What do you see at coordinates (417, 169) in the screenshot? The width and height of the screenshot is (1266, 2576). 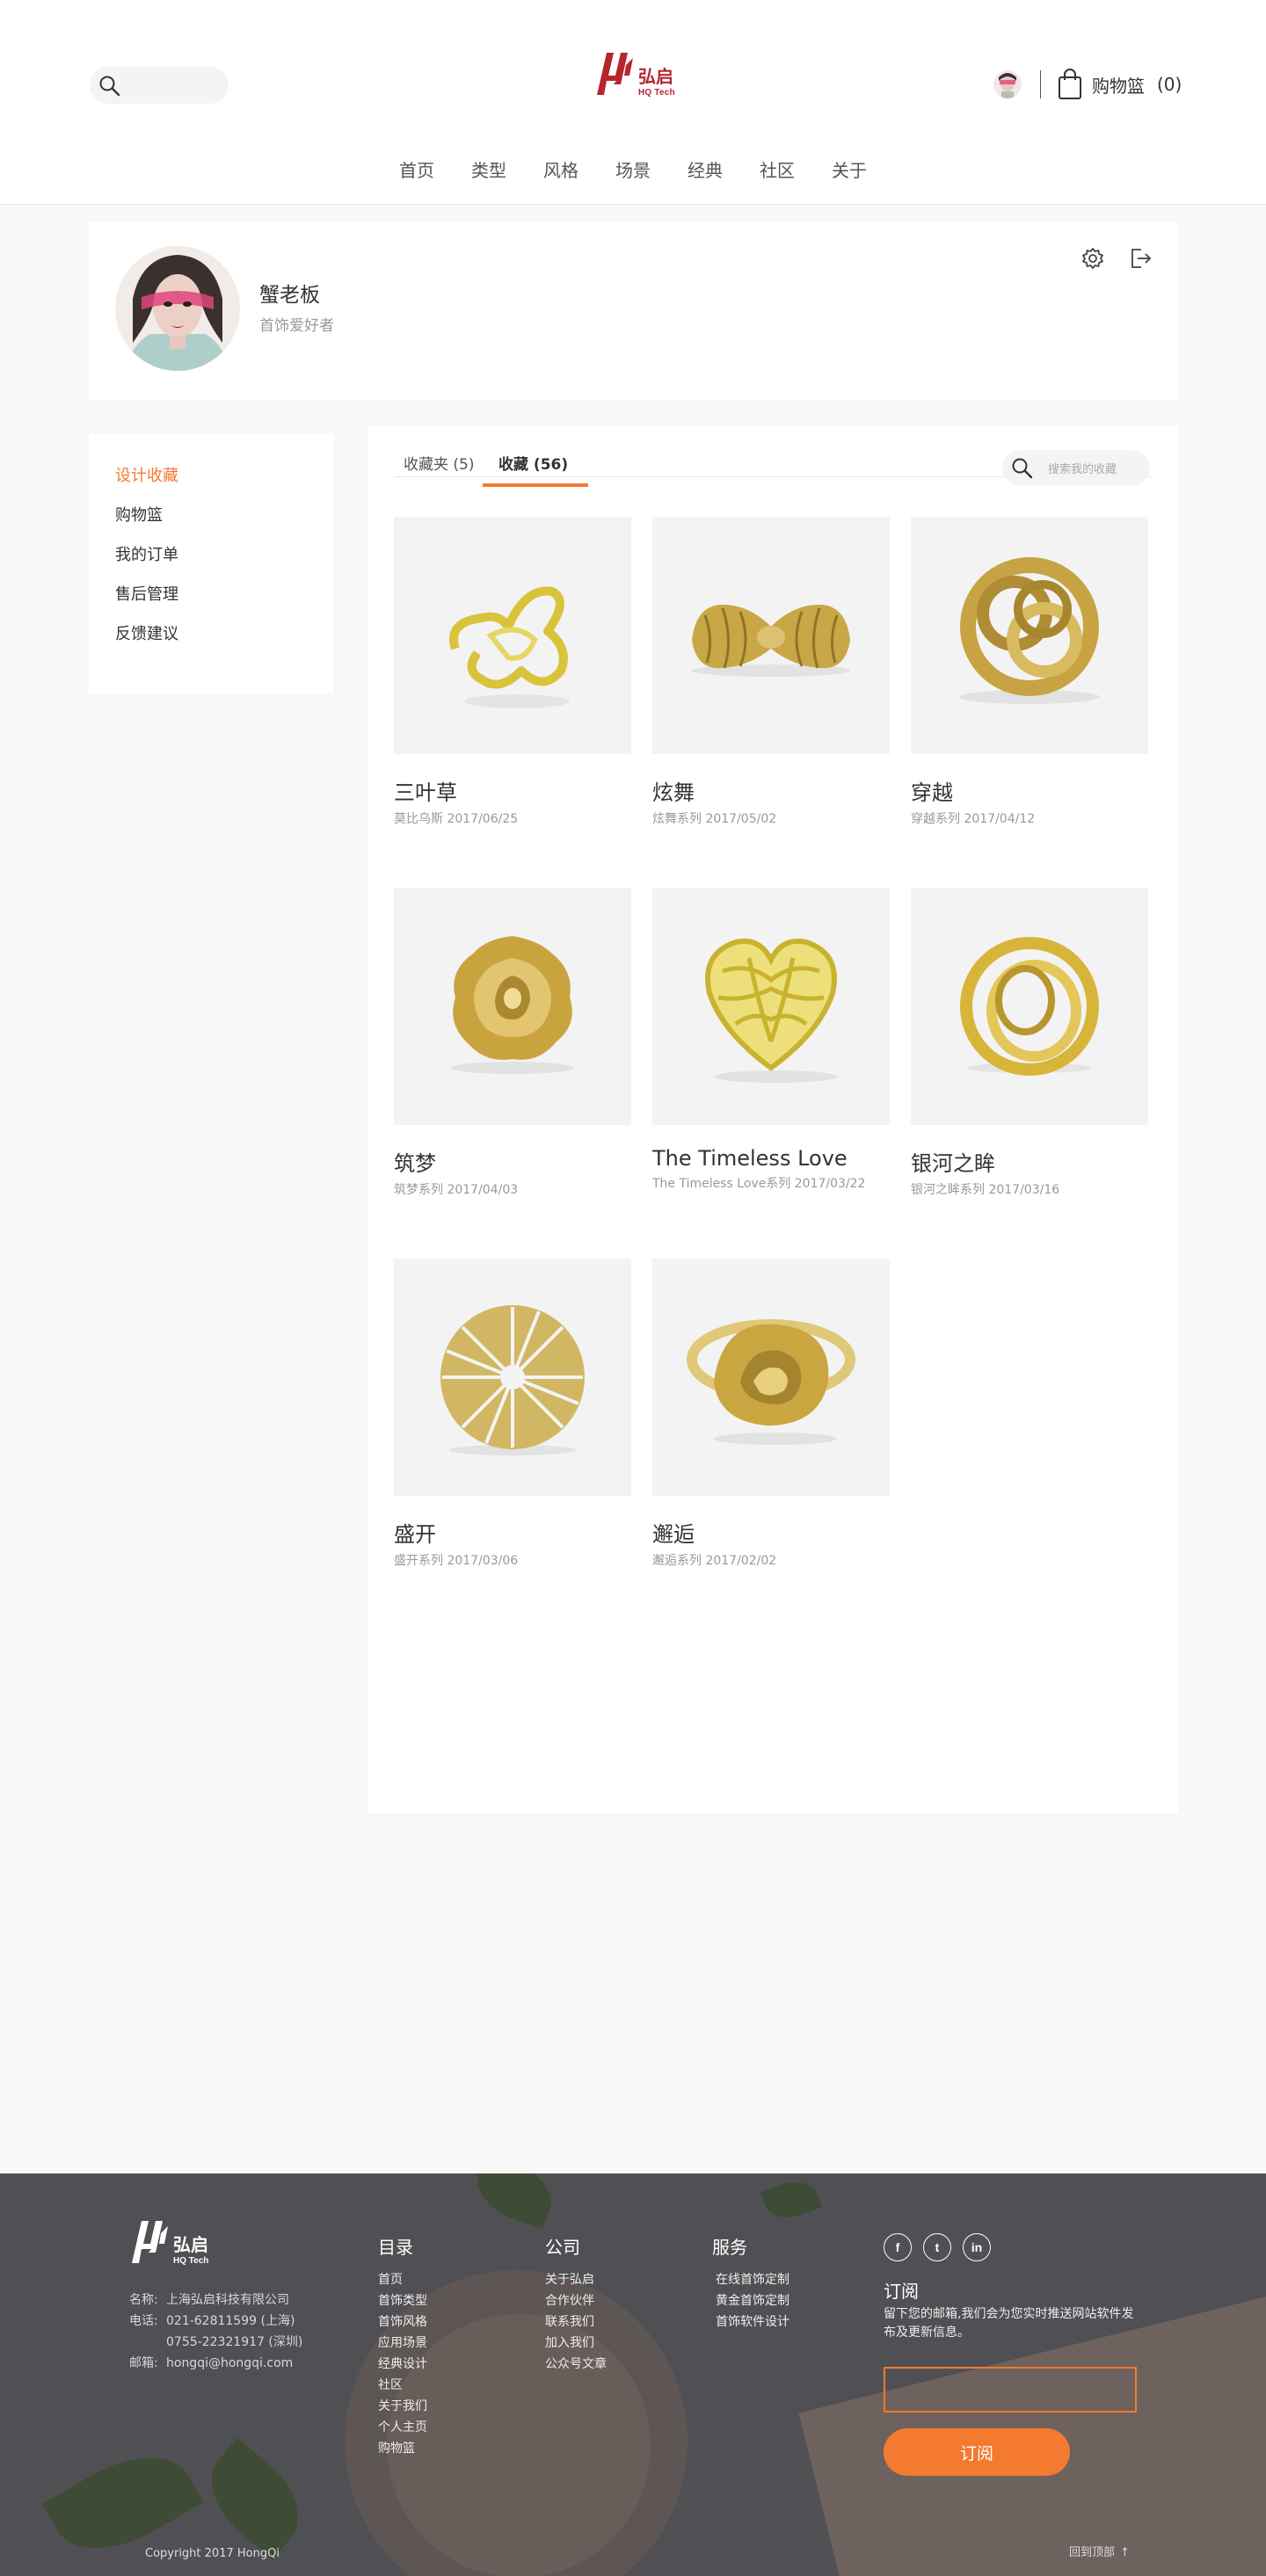 I see `nav-home: 首页` at bounding box center [417, 169].